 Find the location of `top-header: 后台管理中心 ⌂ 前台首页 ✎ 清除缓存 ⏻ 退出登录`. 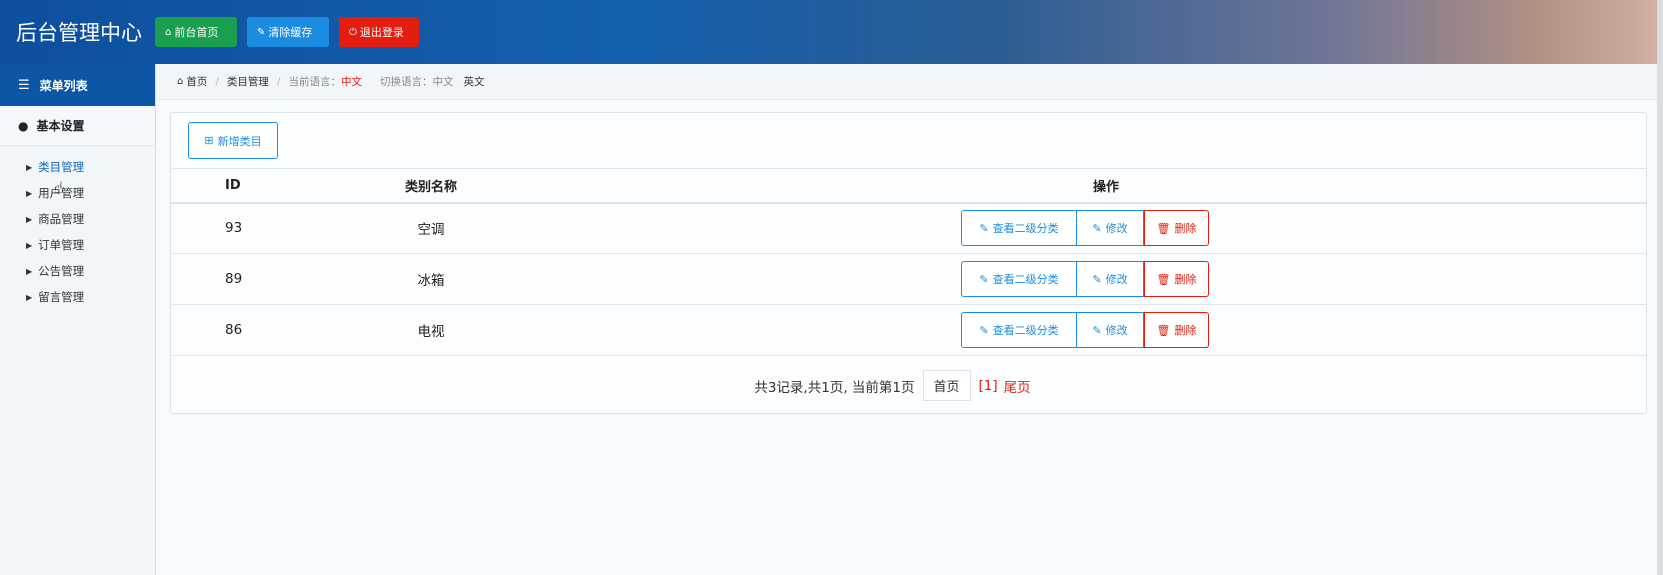

top-header: 后台管理中心 ⌂ 前台首页 ✎ 清除缓存 ⏻ 退出登录 is located at coordinates (831, 32).